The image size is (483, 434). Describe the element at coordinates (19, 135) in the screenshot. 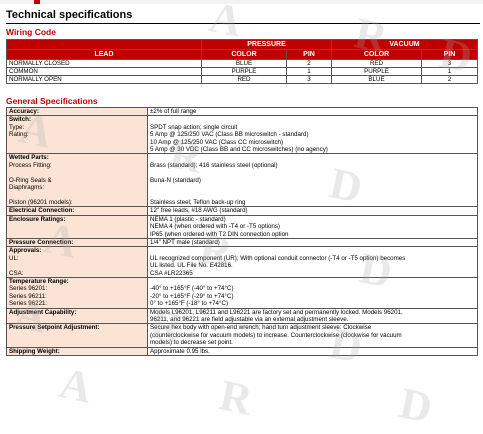

I see `spec-sublabel: Rating:` at that location.